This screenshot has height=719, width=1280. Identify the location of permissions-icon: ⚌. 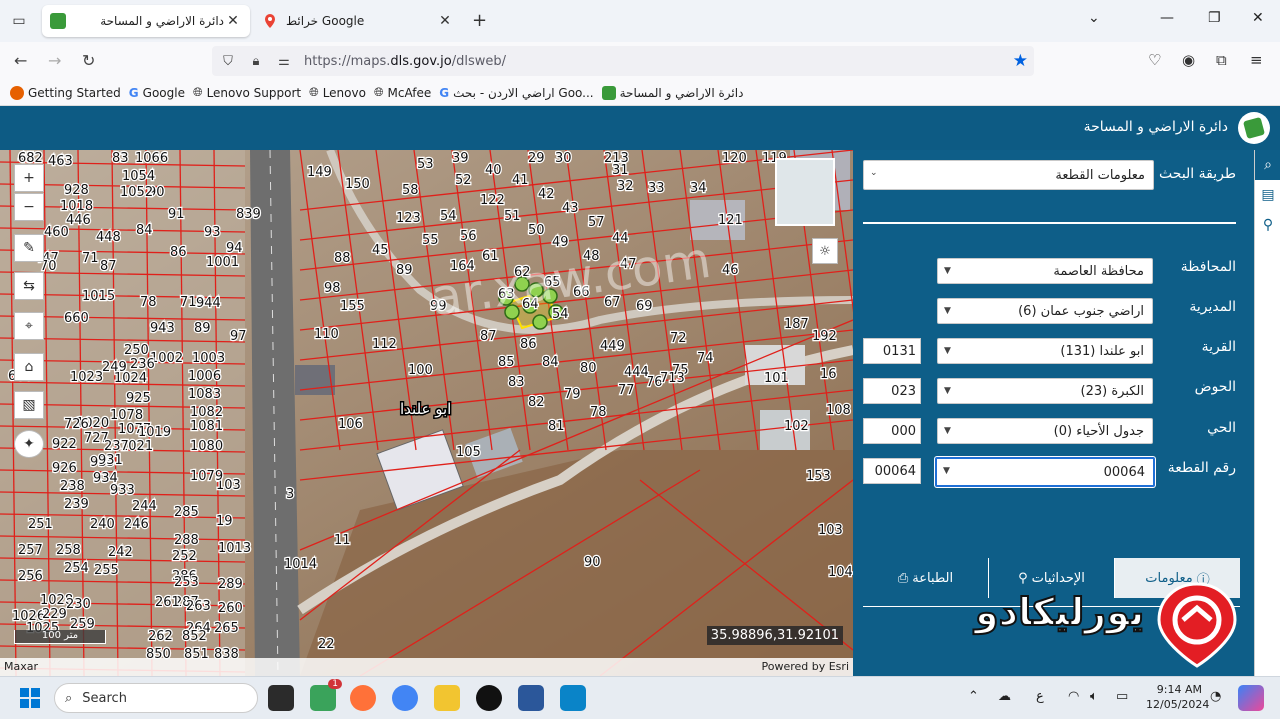
(284, 61).